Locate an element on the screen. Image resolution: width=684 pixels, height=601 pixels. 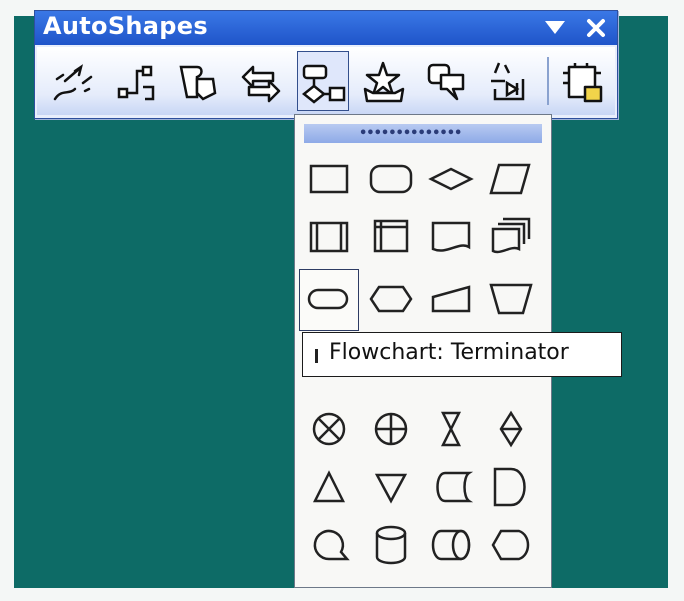
basic-shapes-button is located at coordinates (199, 81).